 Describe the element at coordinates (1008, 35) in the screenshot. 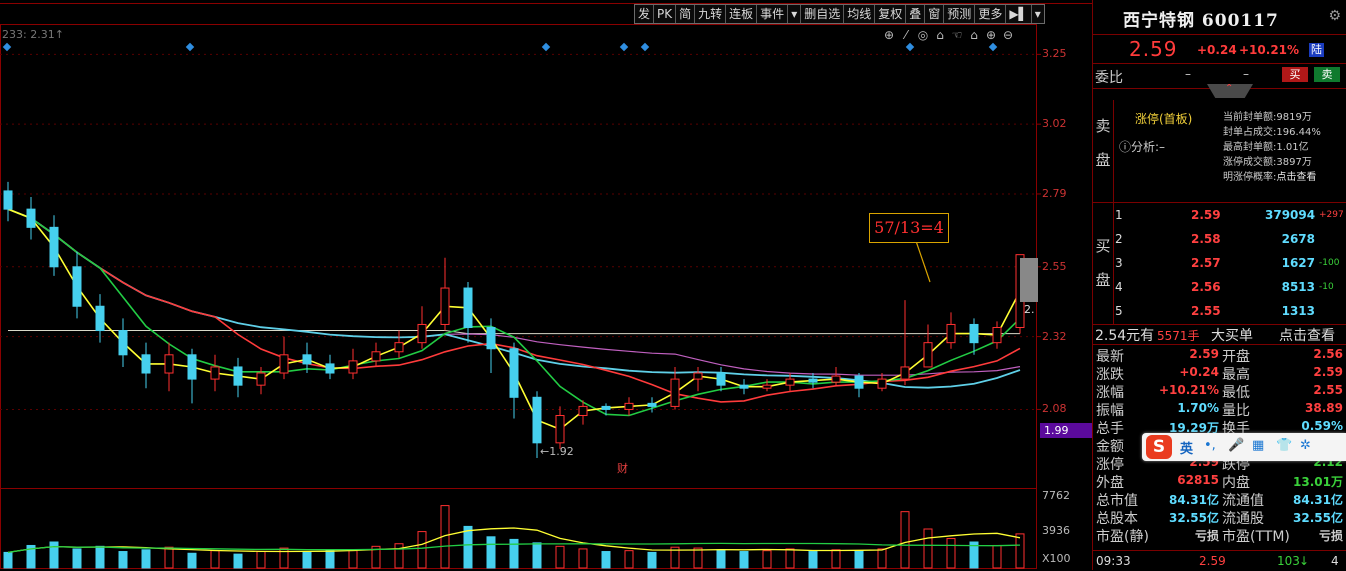

I see `chart-tool-icon-7: ⊖` at that location.